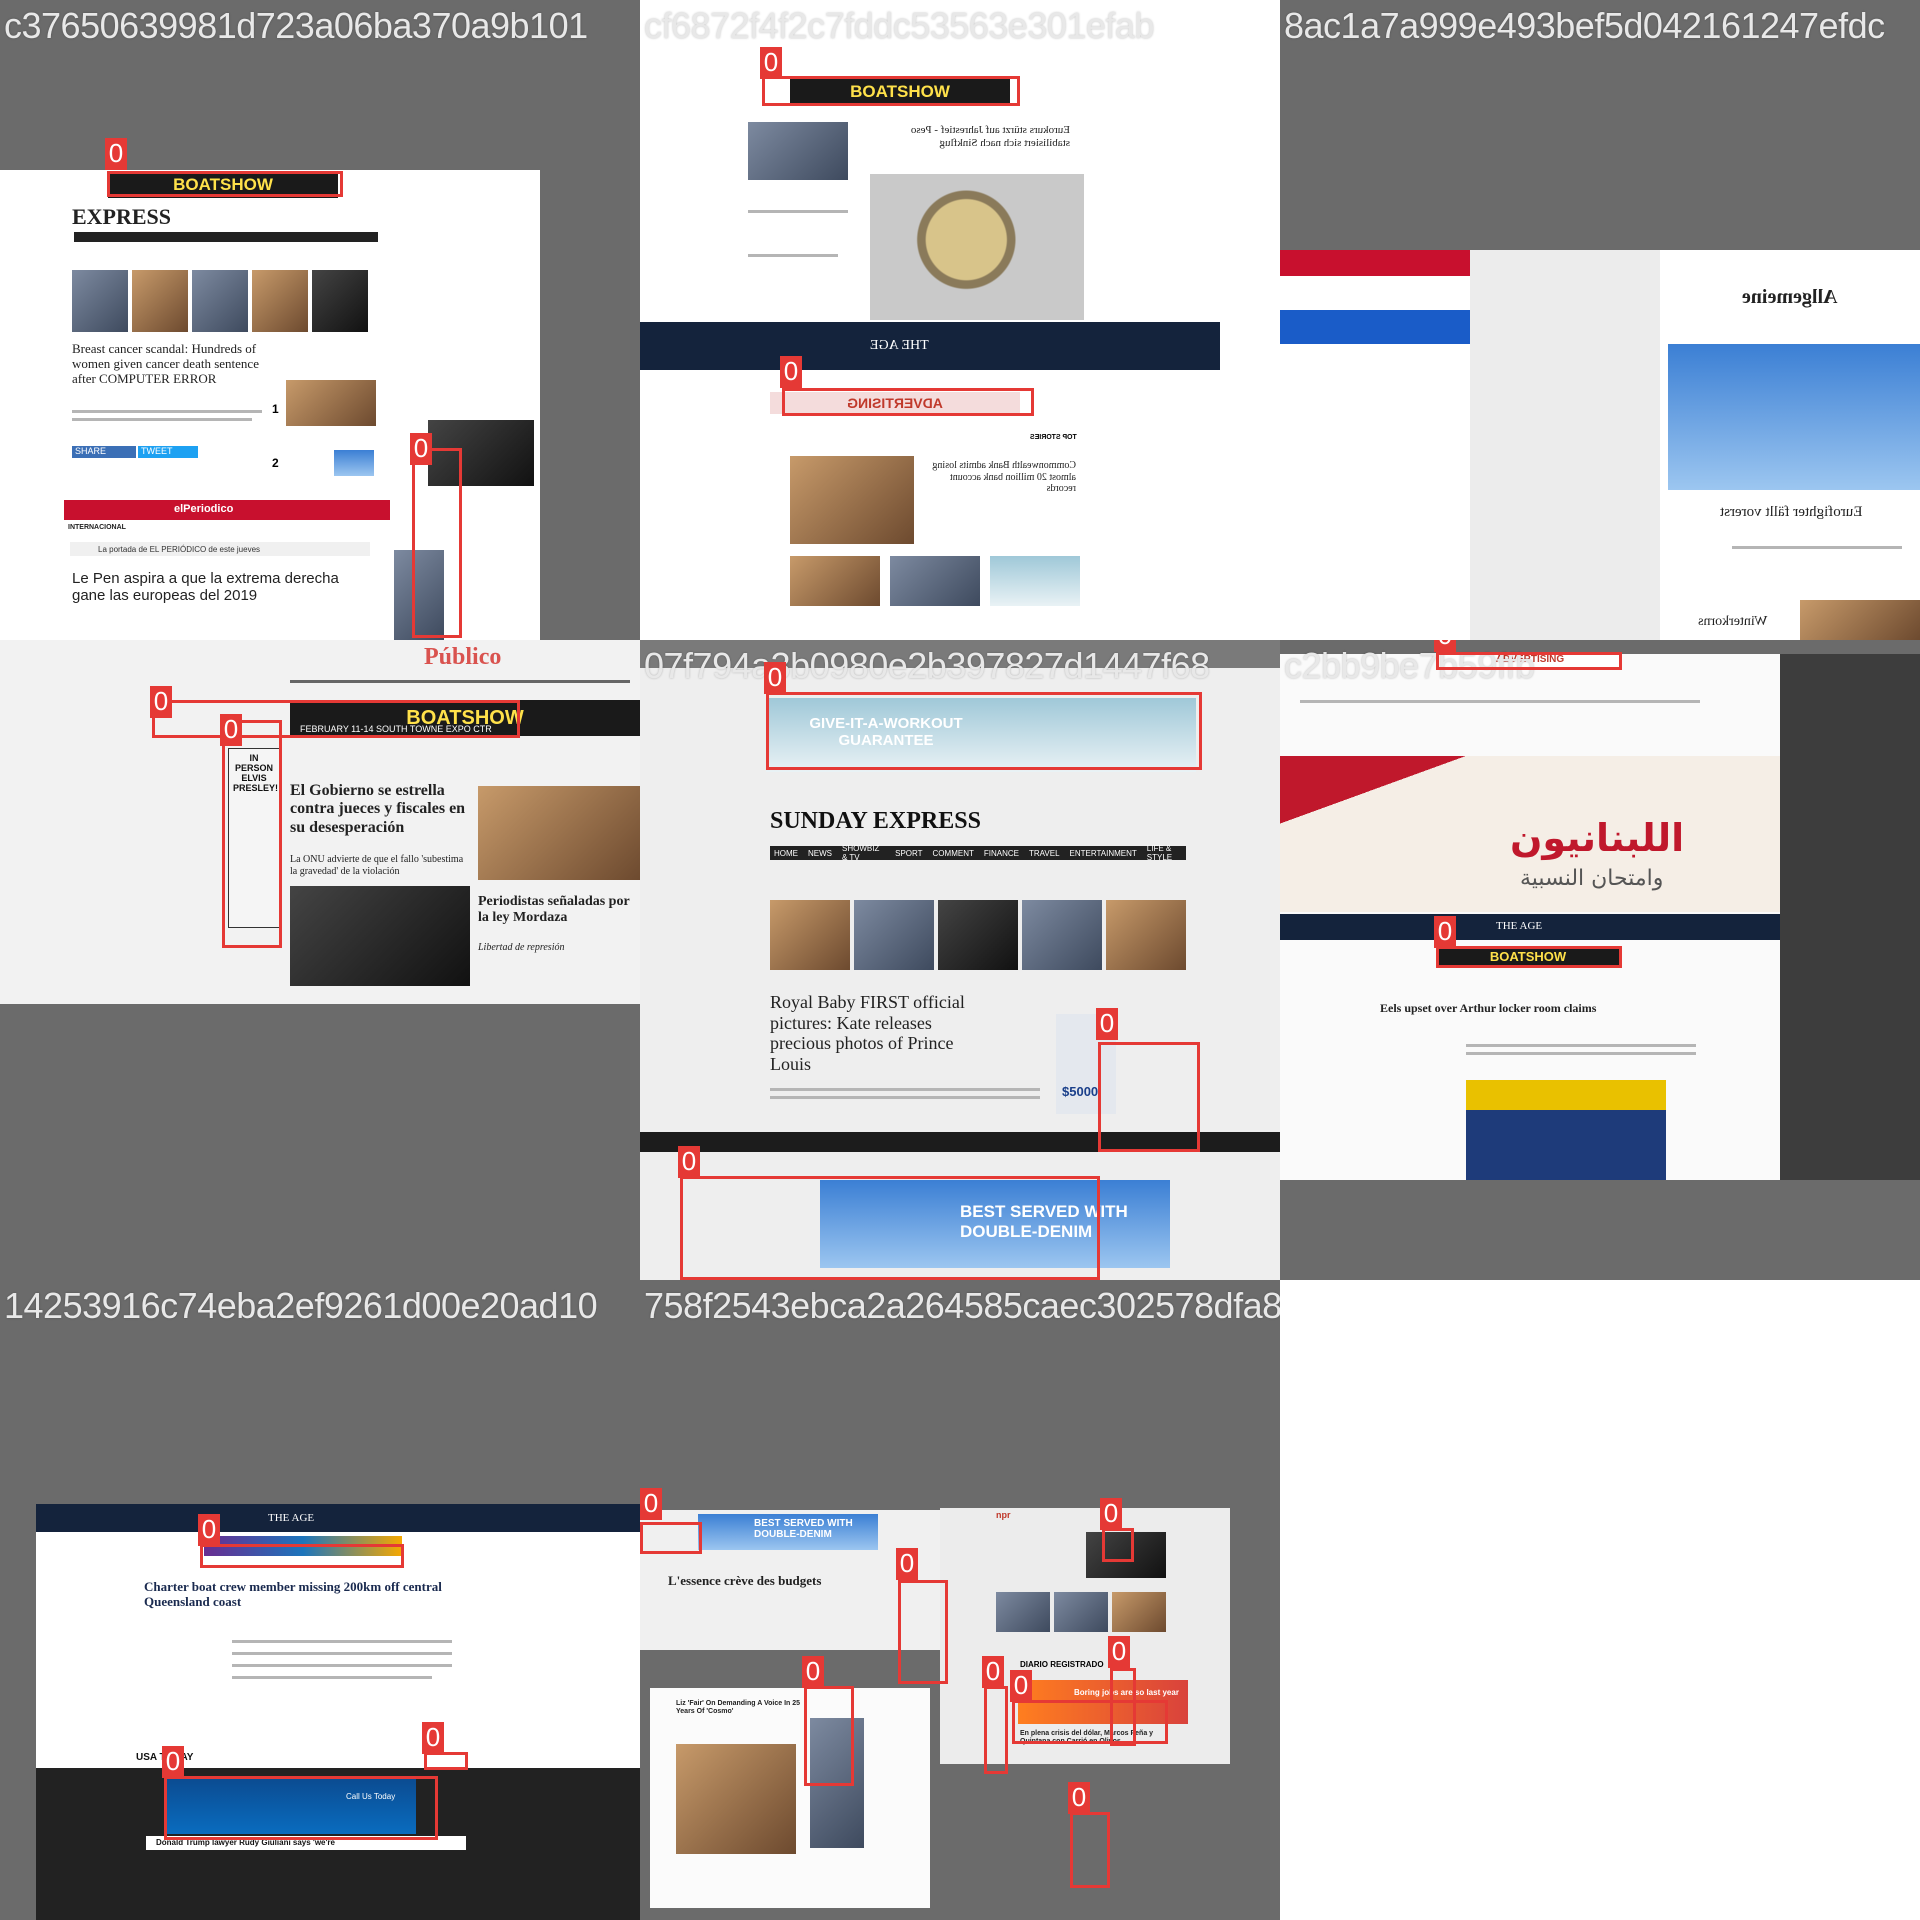  What do you see at coordinates (554, 910) in the screenshot?
I see `headline: Periodistas señaladas por la ley Mordaza` at bounding box center [554, 910].